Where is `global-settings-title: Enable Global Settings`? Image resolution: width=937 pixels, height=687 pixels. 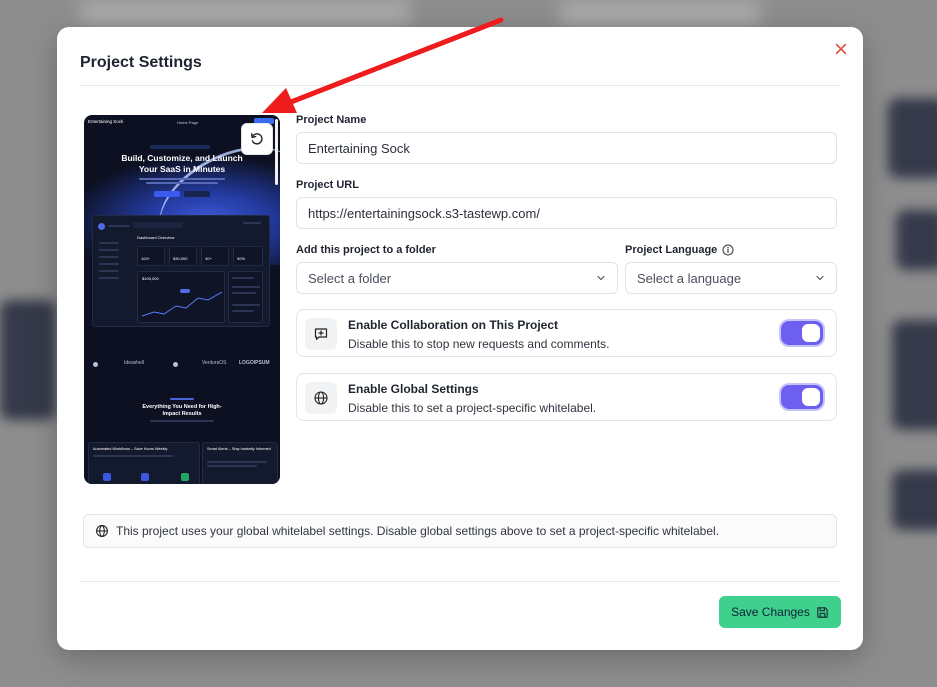
global-settings-title: Enable Global Settings is located at coordinates (413, 389).